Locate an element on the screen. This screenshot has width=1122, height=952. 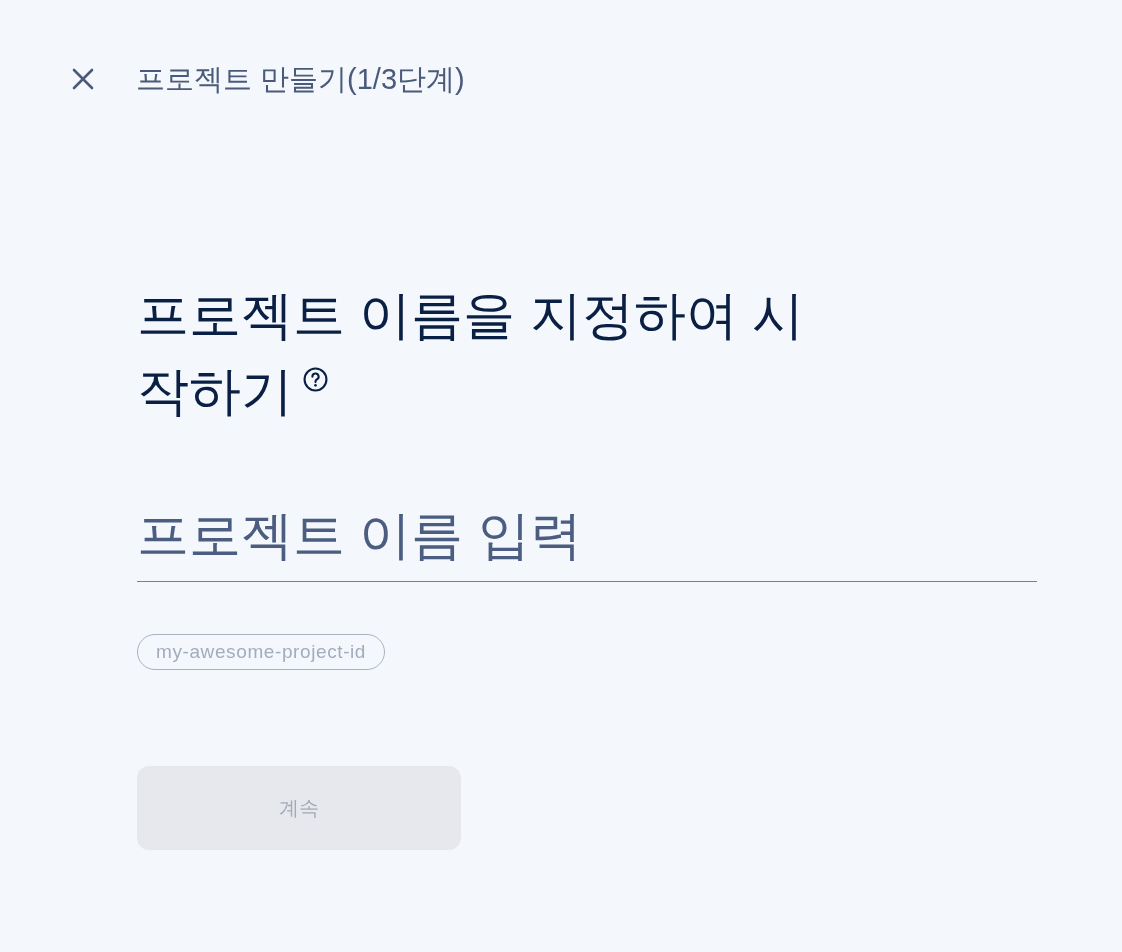
page-heading: 프로젝트 이름을 지정하여 시 is located at coordinates (471, 315).